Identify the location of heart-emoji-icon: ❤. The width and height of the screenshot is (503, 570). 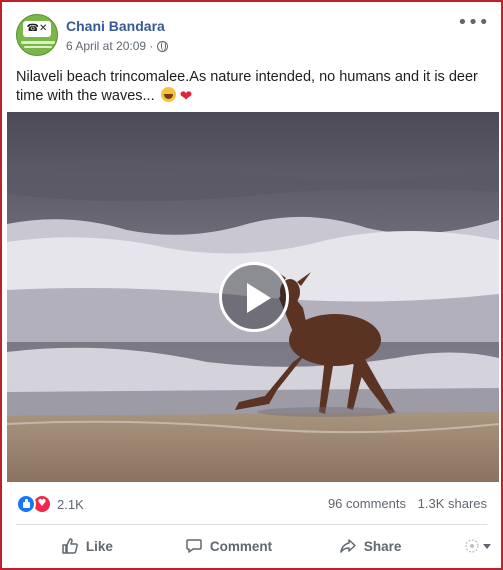
(186, 96).